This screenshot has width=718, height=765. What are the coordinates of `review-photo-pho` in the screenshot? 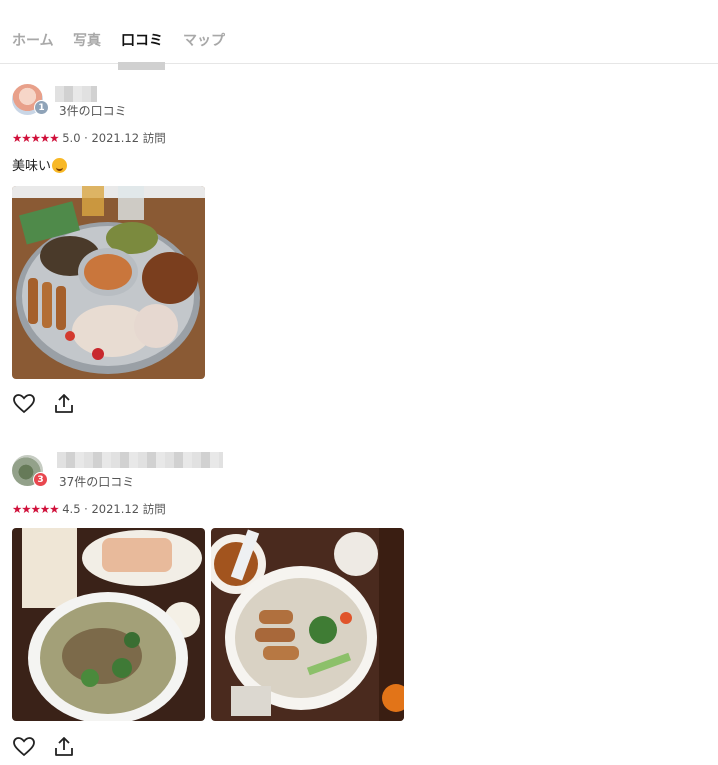 It's located at (108, 624).